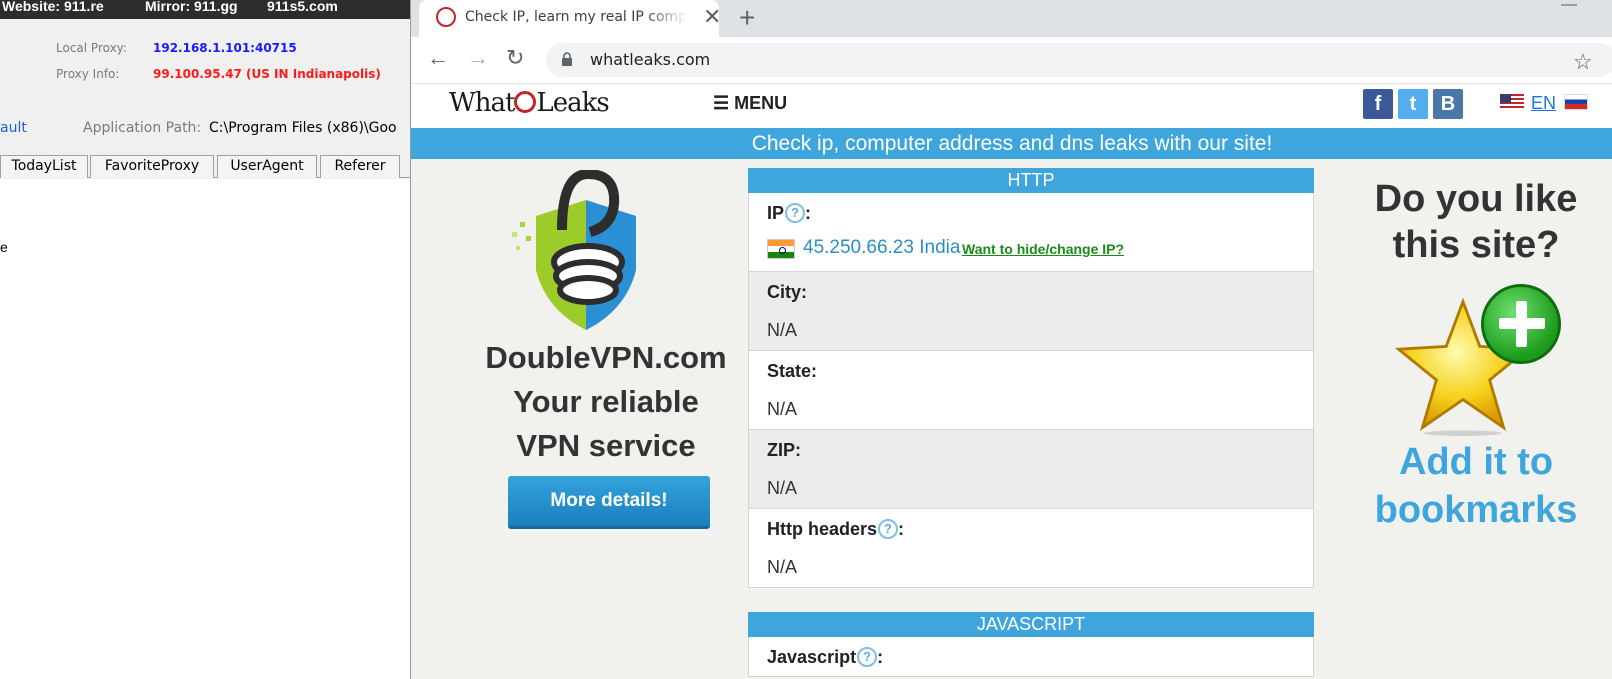 The height and width of the screenshot is (679, 1612). I want to click on javascript-row: Javascript?:, so click(1031, 657).